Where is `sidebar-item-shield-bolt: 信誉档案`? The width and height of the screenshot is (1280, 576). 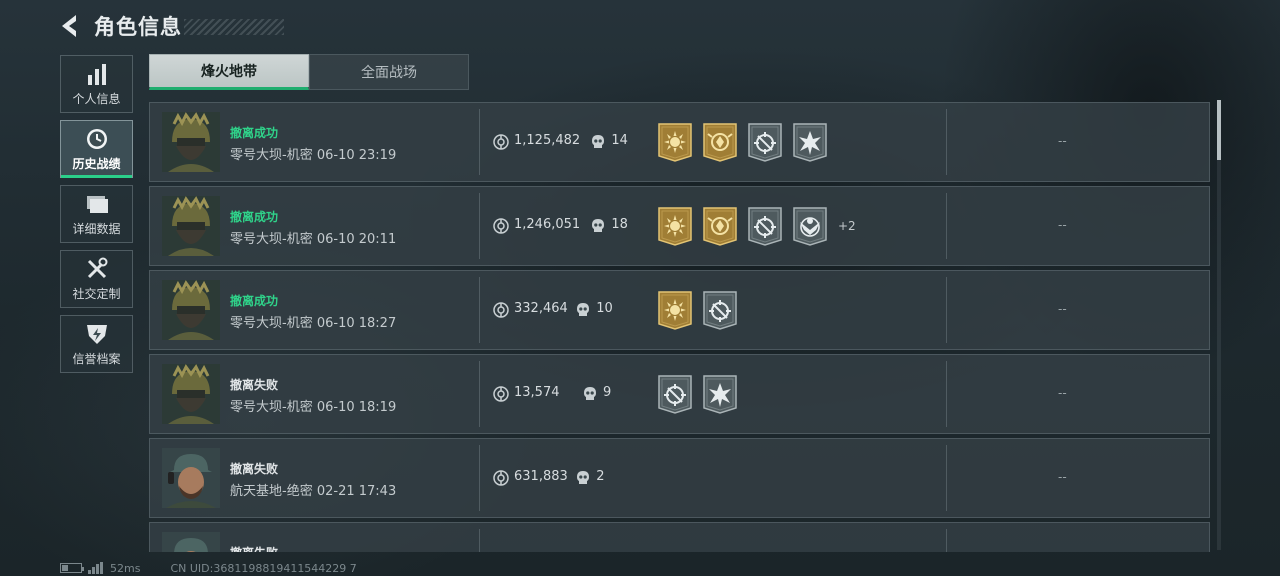
sidebar-item-shield-bolt: 信誉档案 is located at coordinates (96, 344).